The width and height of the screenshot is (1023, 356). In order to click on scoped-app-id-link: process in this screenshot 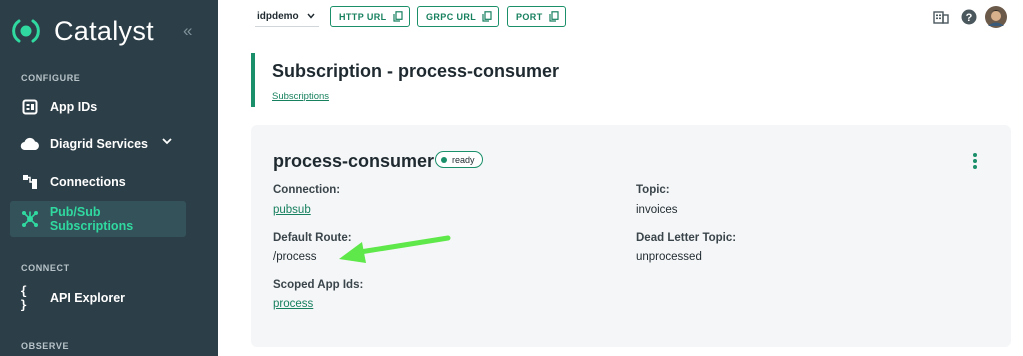, I will do `click(293, 304)`.